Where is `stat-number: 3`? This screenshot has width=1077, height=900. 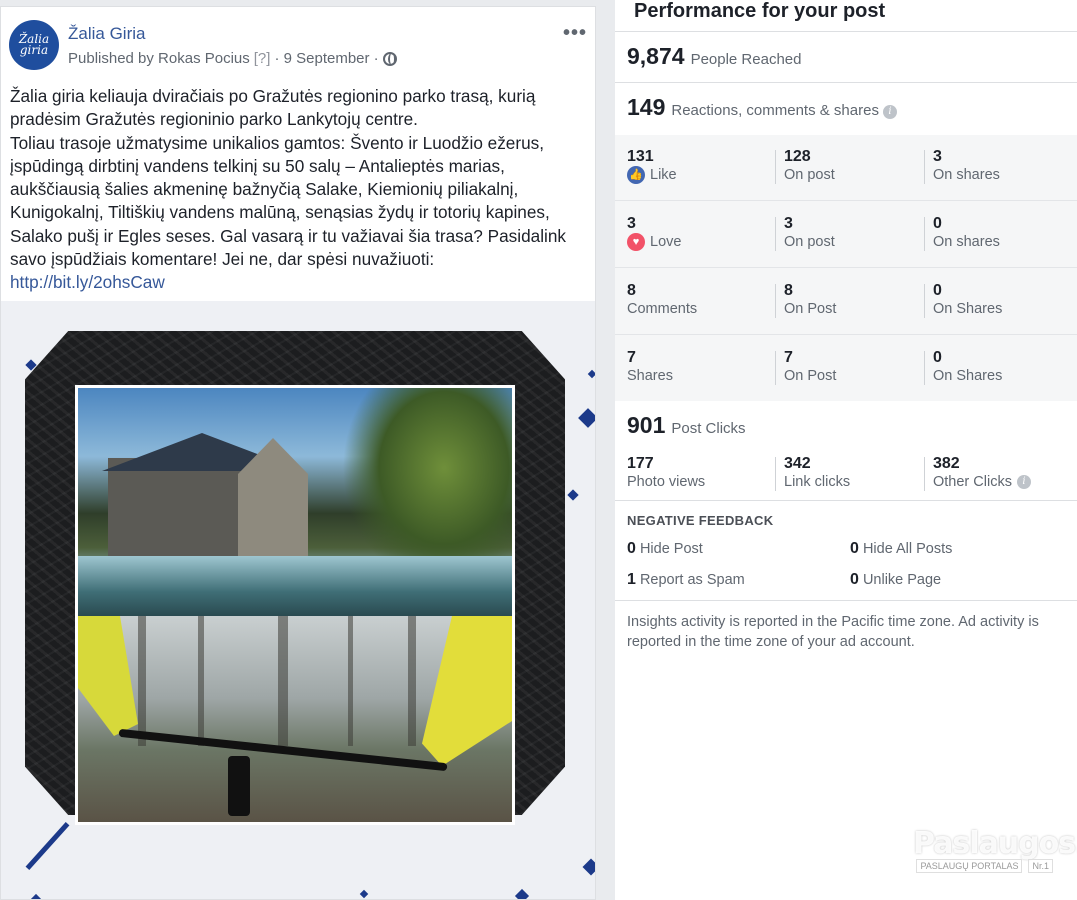 stat-number: 3 is located at coordinates (631, 223).